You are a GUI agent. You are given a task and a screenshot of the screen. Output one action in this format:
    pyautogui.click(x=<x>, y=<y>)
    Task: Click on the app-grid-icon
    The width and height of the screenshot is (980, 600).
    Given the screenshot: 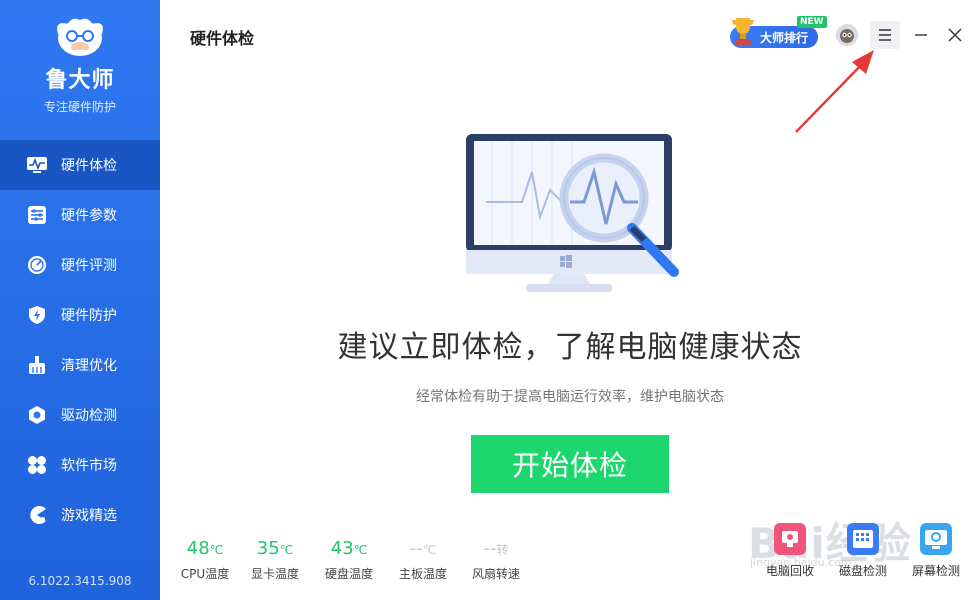 What is the action you would take?
    pyautogui.click(x=37, y=465)
    